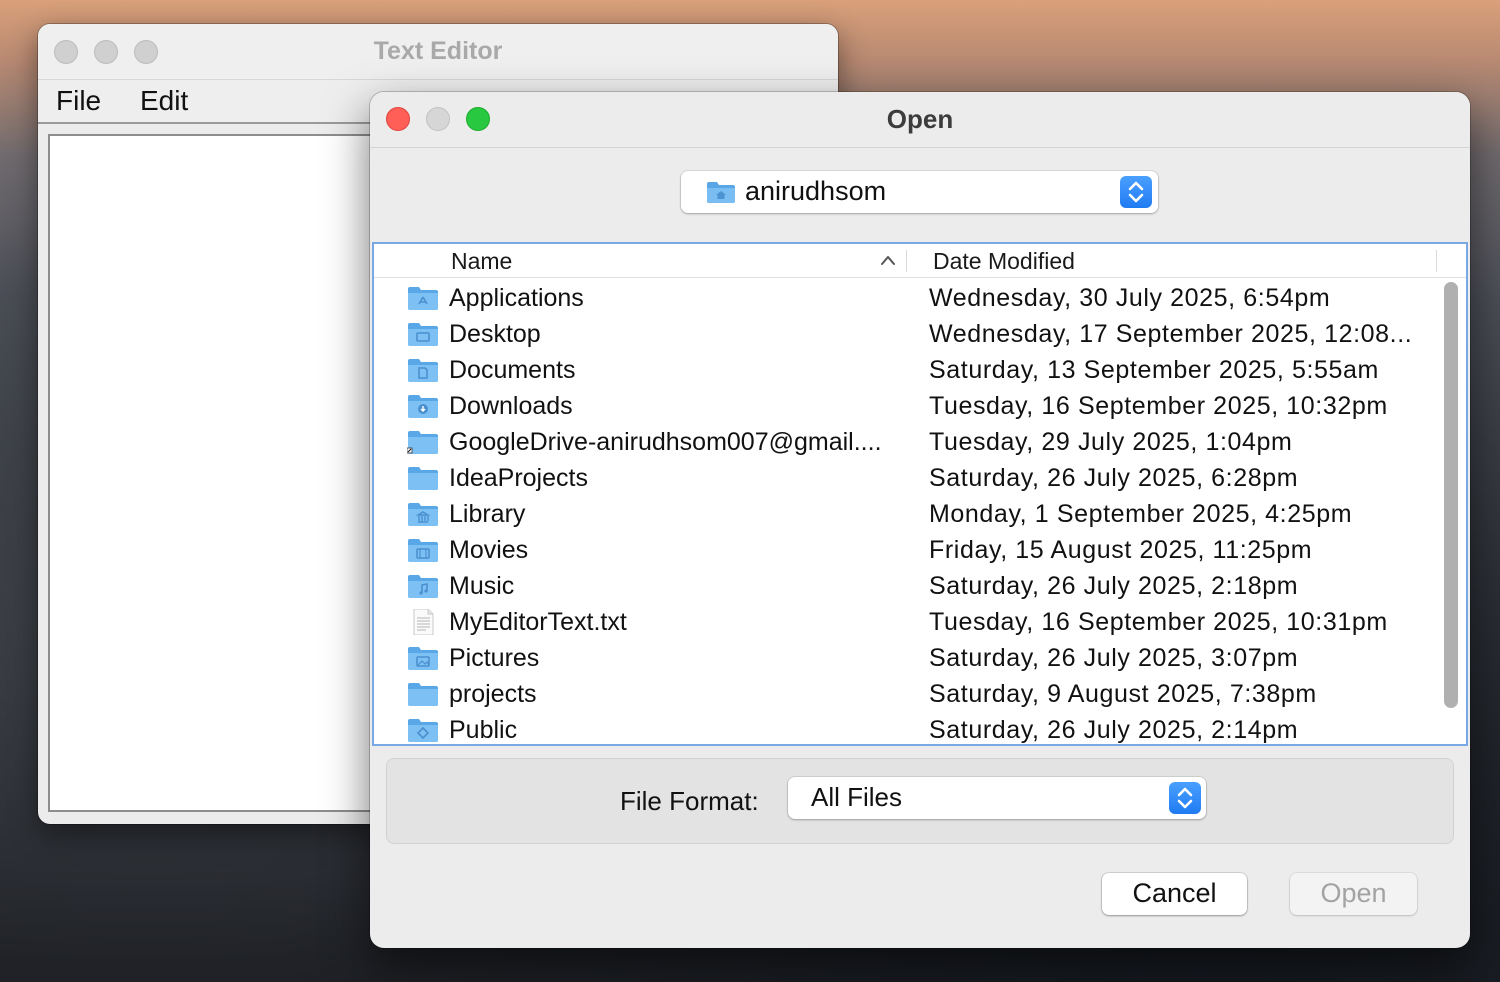 The image size is (1500, 982). Describe the element at coordinates (1158, 622) in the screenshot. I see `file-date-modified: Tuesday, 16 September 2025, 10:31pm` at that location.